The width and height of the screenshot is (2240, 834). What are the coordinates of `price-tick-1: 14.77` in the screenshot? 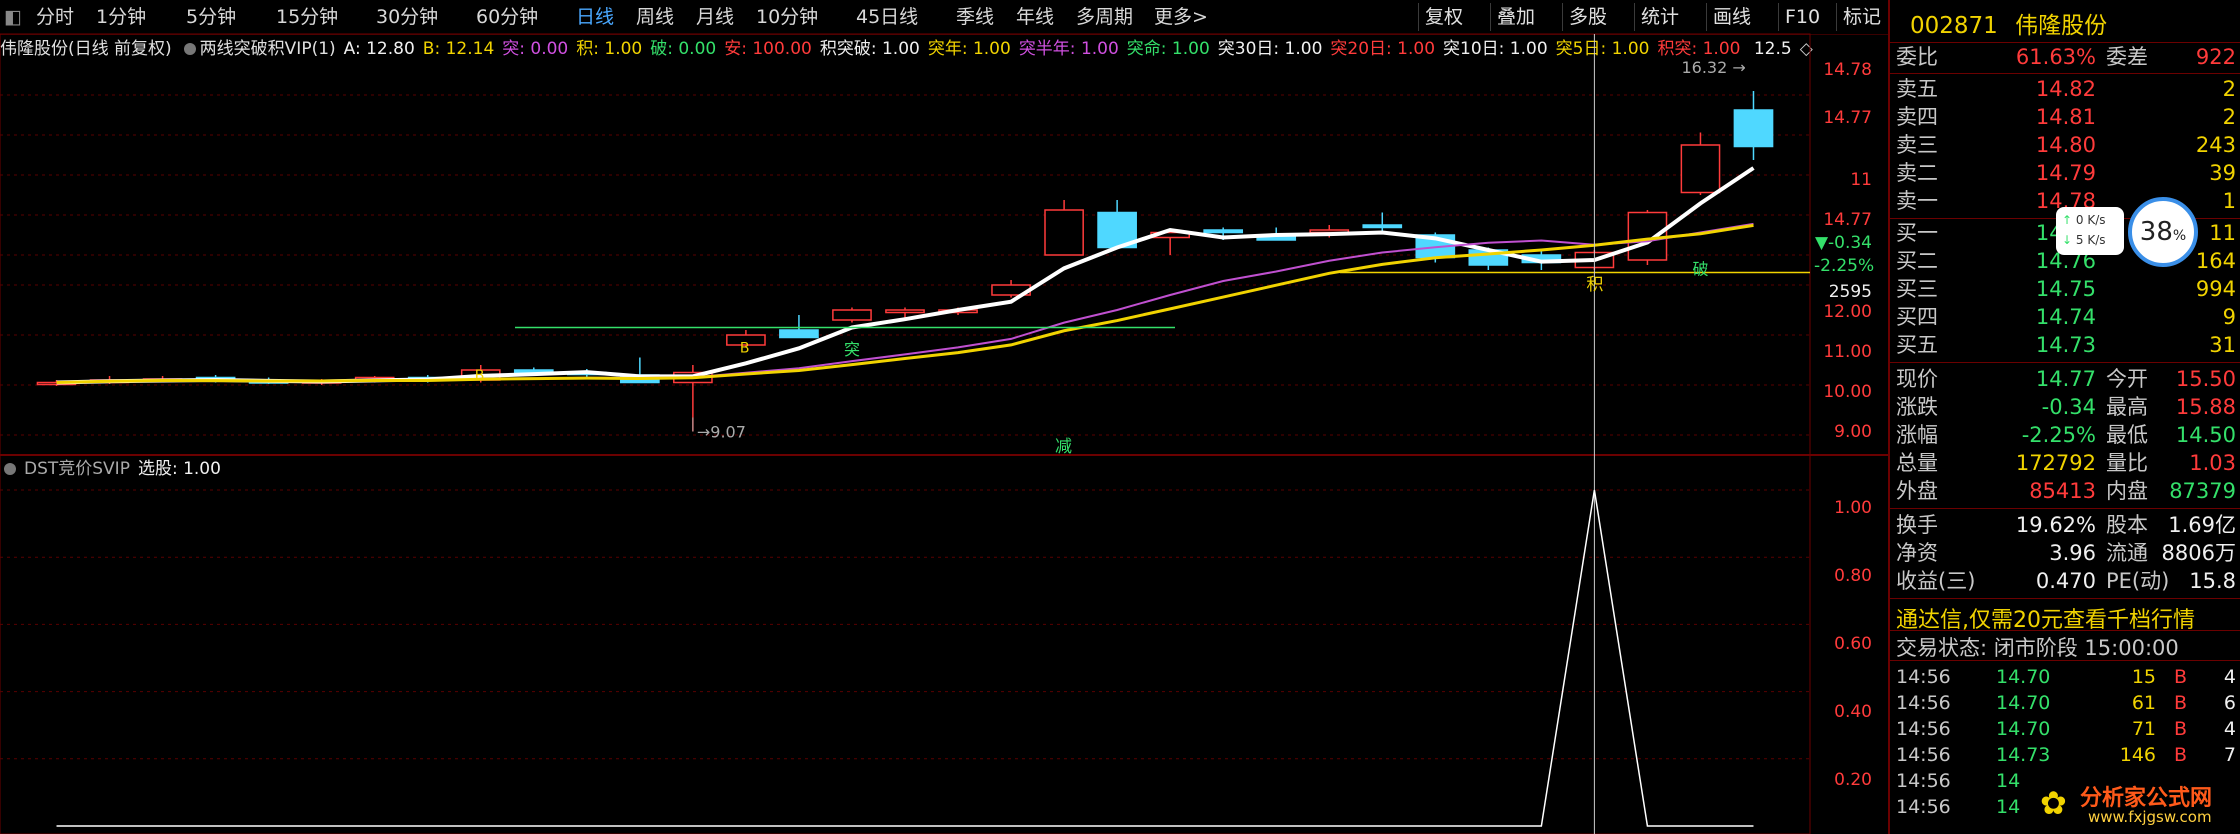 It's located at (1847, 118).